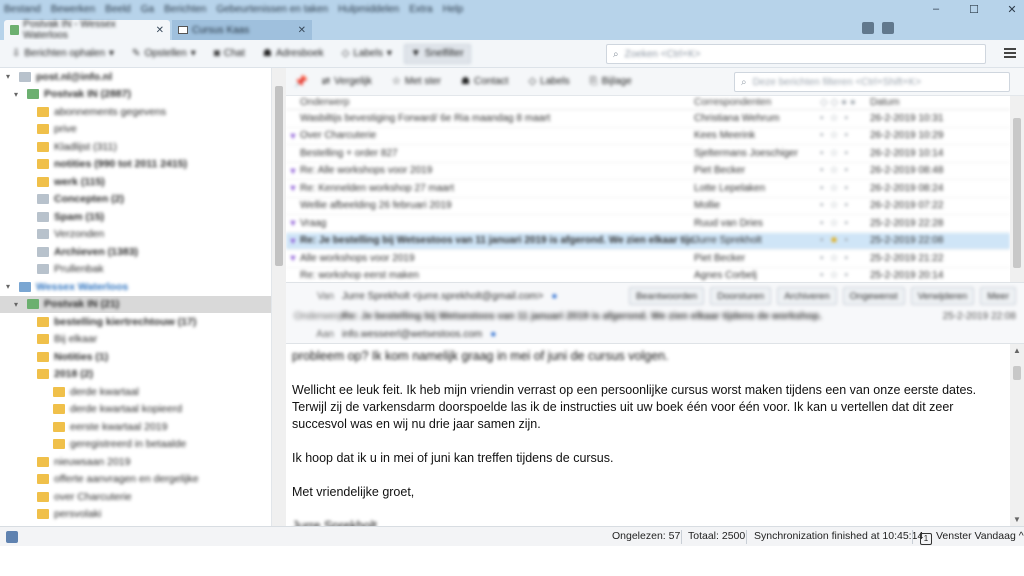 Image resolution: width=1024 pixels, height=576 pixels. Describe the element at coordinates (147, 9) in the screenshot. I see `menu-item: Ga` at that location.